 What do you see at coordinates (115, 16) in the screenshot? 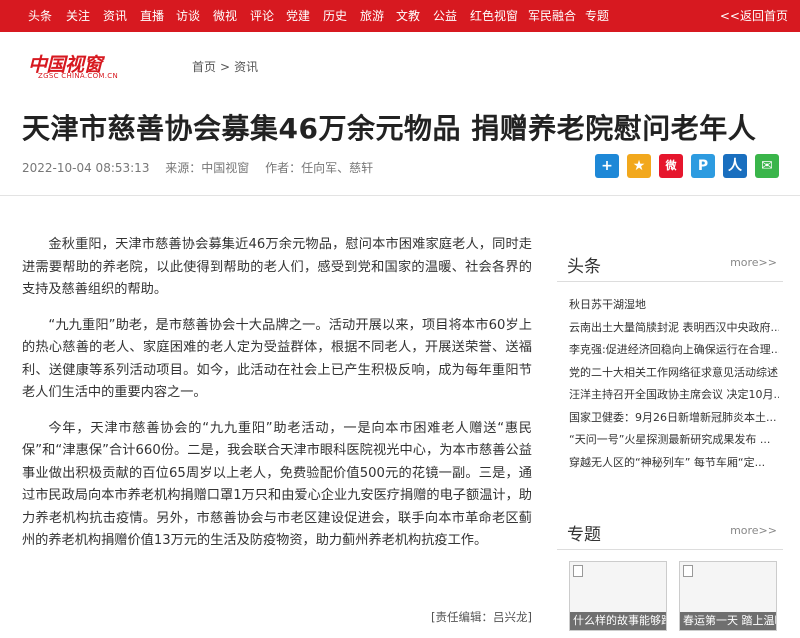
I see `nav-item-news: 资讯` at bounding box center [115, 16].